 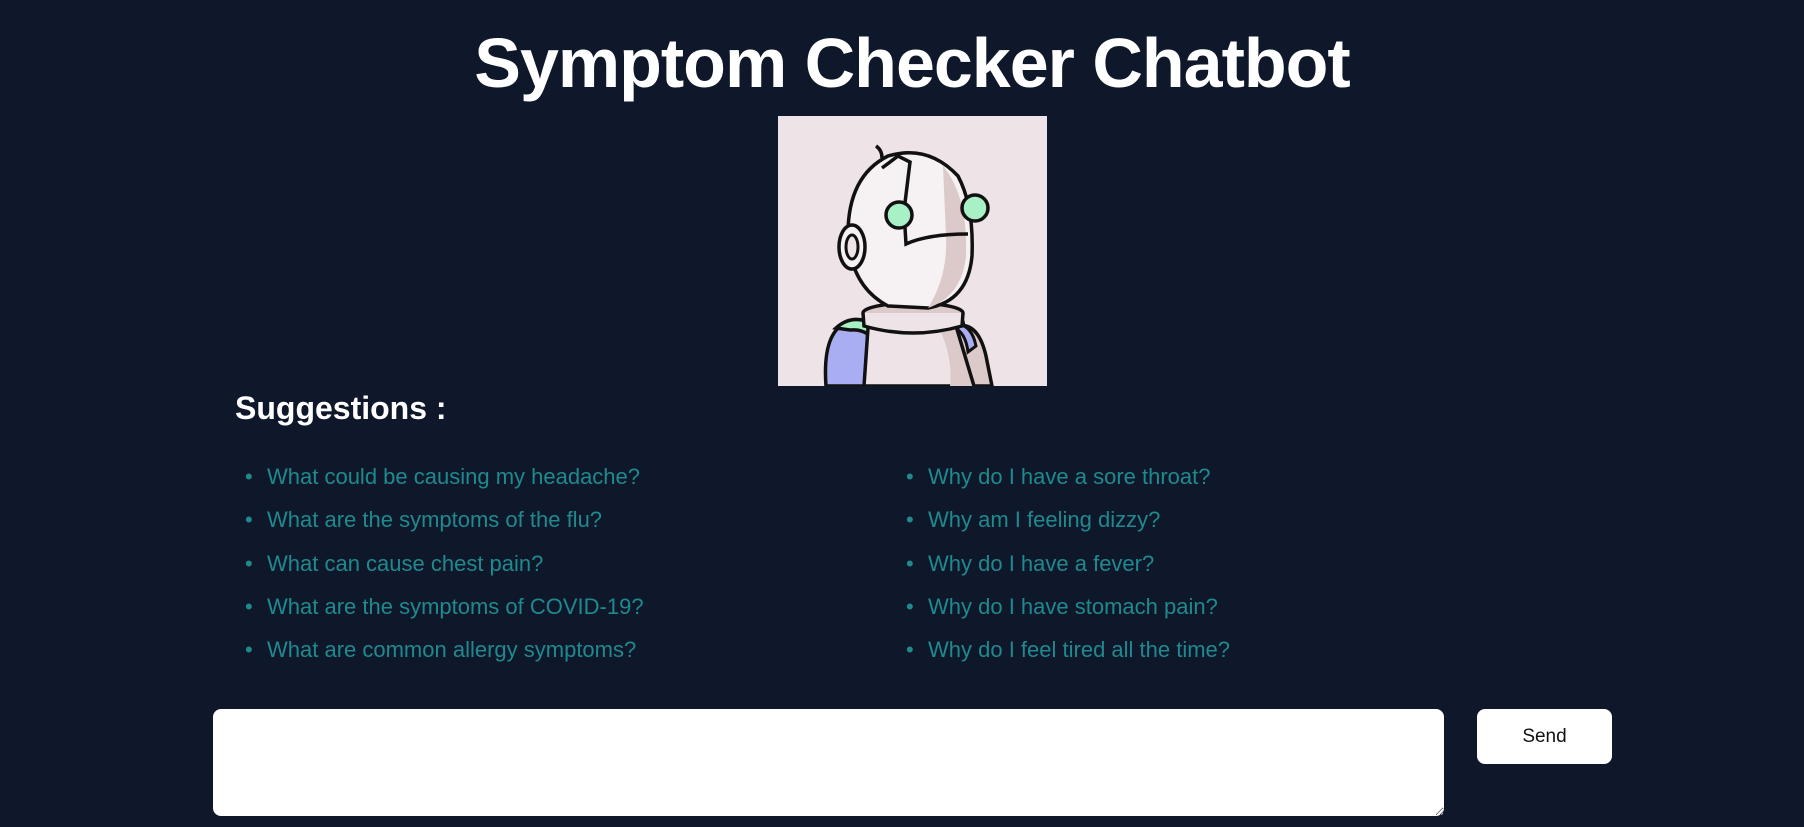 What do you see at coordinates (434, 519) in the screenshot?
I see `suggestion-text: What are the symptoms of the flu?` at bounding box center [434, 519].